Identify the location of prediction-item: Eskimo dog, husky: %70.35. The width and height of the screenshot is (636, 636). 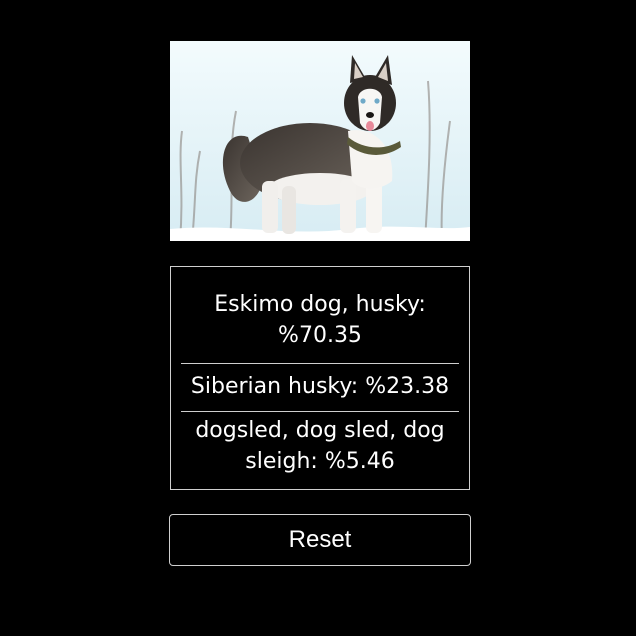
(320, 315).